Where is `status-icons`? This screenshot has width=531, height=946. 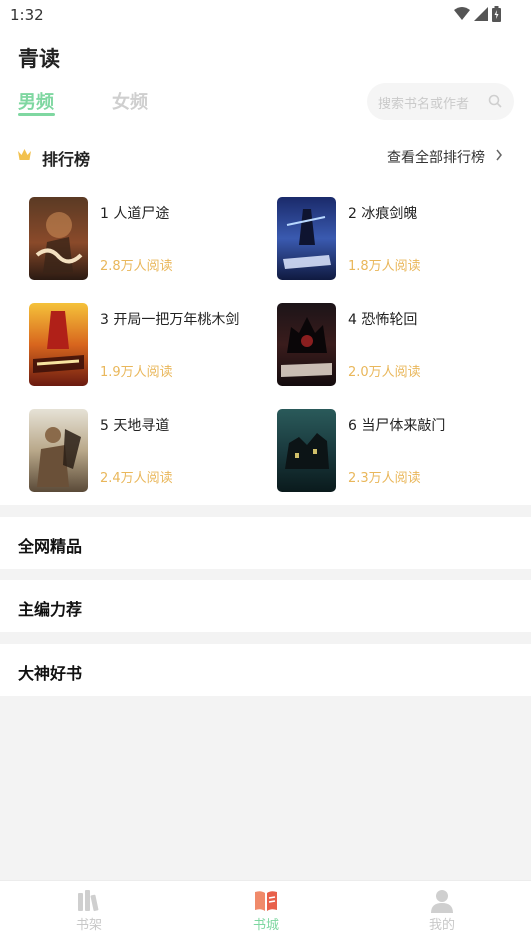
status-icons is located at coordinates (477, 14).